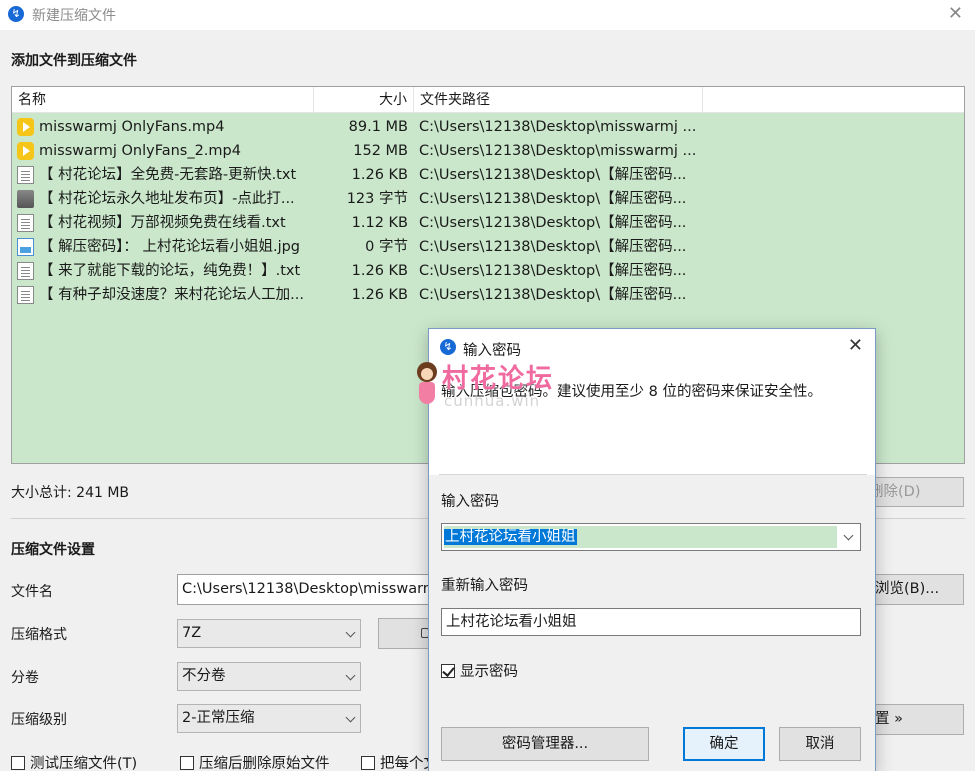 The width and height of the screenshot is (975, 771). Describe the element at coordinates (269, 676) in the screenshot. I see `volume-select: 不分卷` at that location.